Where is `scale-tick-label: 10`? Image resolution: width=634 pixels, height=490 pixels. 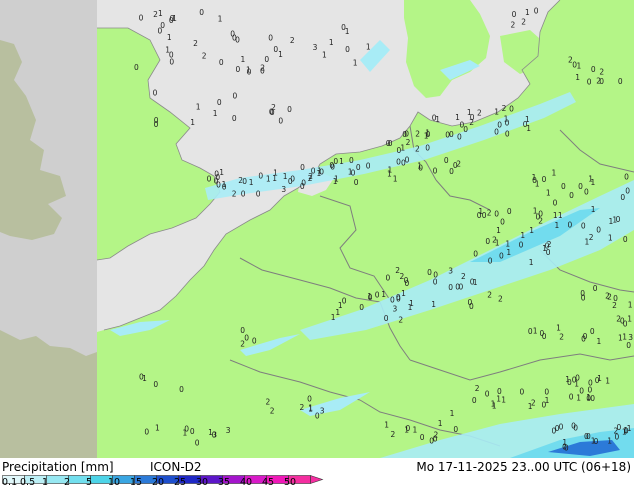
scale-tick-label: 10 is located at coordinates (114, 482).